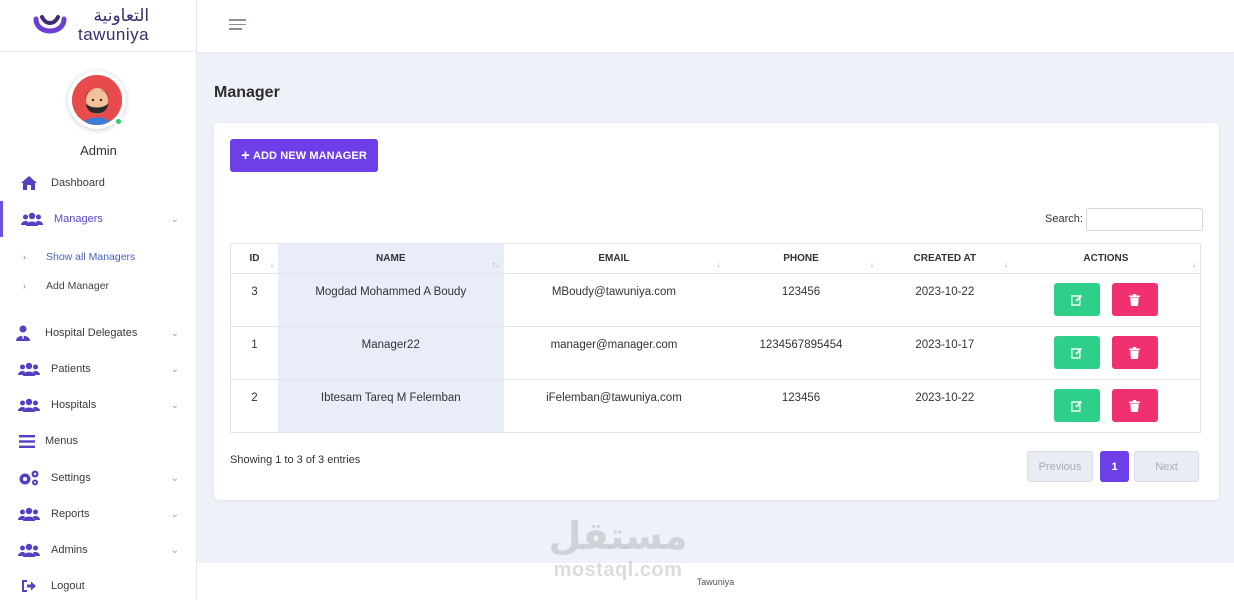 Image resolution: width=1234 pixels, height=600 pixels. Describe the element at coordinates (254, 353) in the screenshot. I see `cell-id: 1` at that location.